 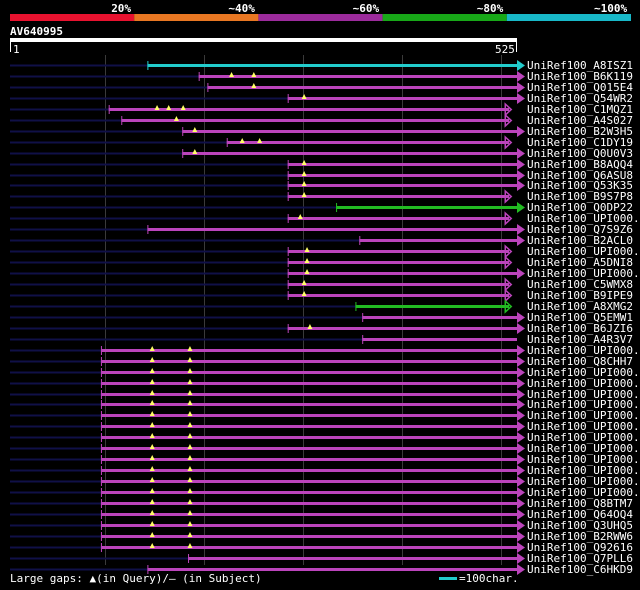 I want to click on scale-legend-bar, so click(x=448, y=578).